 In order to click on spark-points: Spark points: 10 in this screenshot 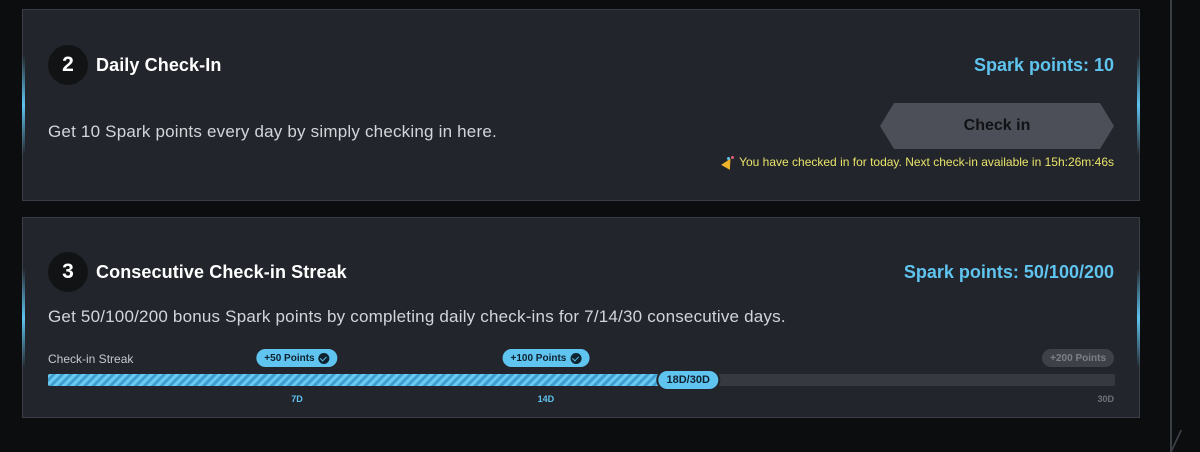, I will do `click(1043, 65)`.